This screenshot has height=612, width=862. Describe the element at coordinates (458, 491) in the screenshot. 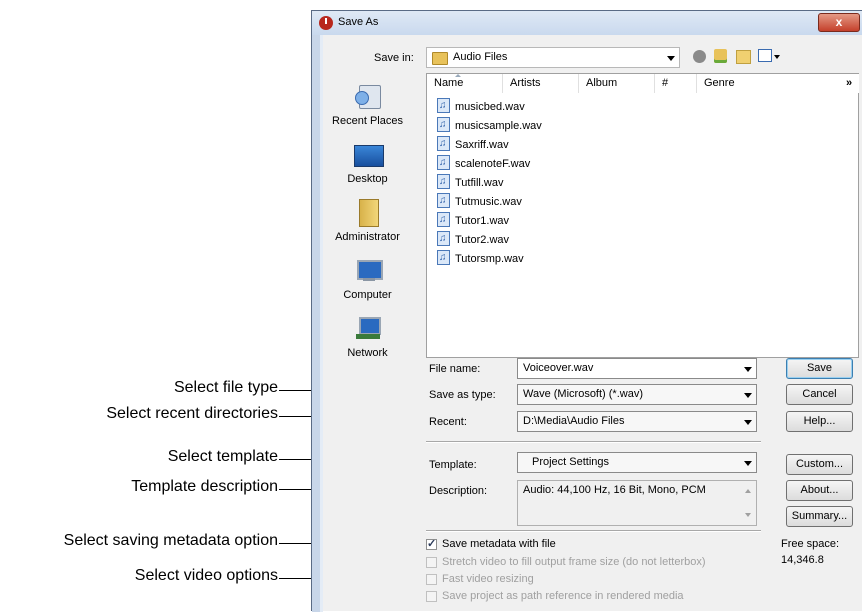

I see `description-label: Description:` at that location.